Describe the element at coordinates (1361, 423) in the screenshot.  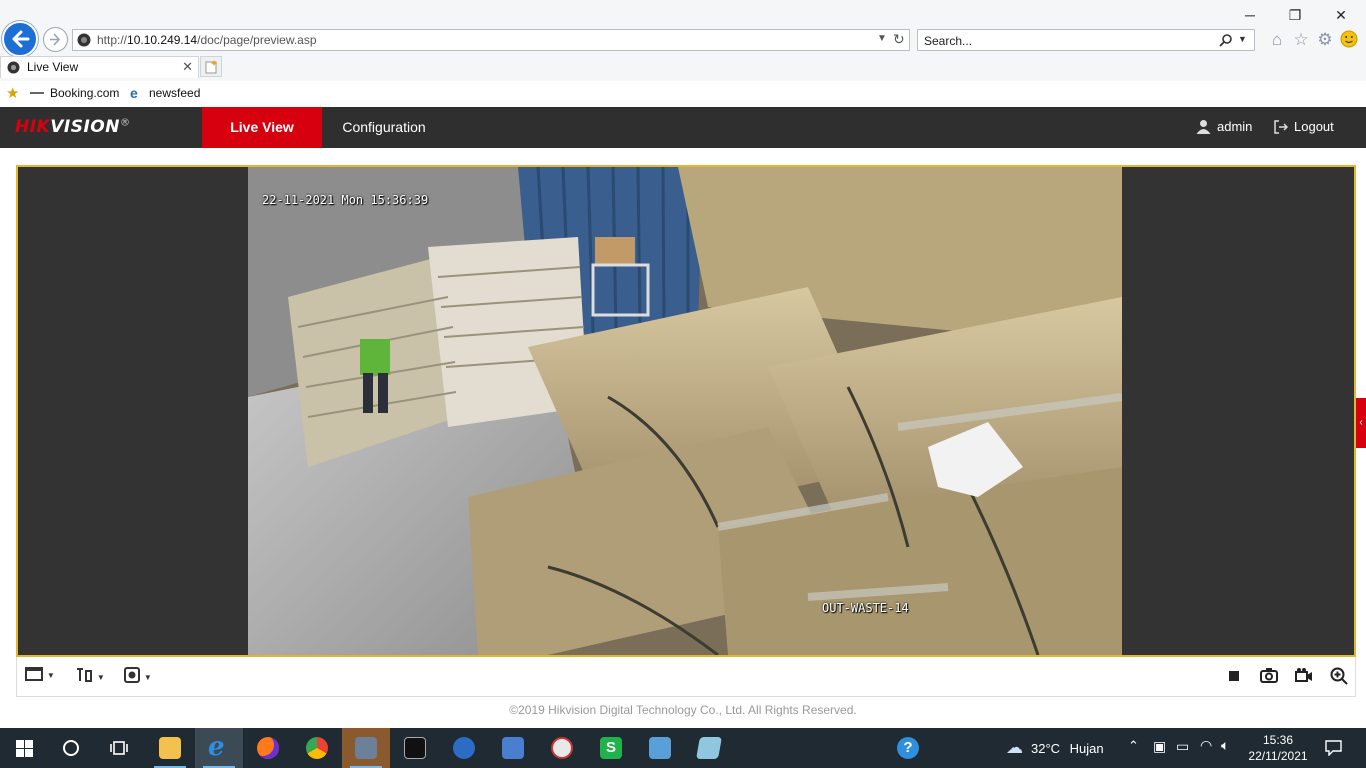
I see `ptz-panel-toggle: ‹` at that location.